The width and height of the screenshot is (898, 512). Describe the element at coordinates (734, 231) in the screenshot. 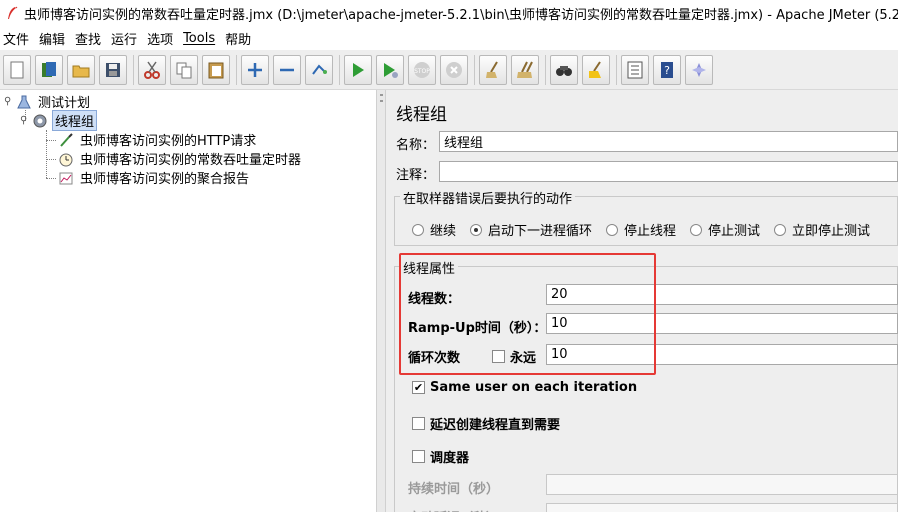

I see `radio-label: 停止测试` at that location.